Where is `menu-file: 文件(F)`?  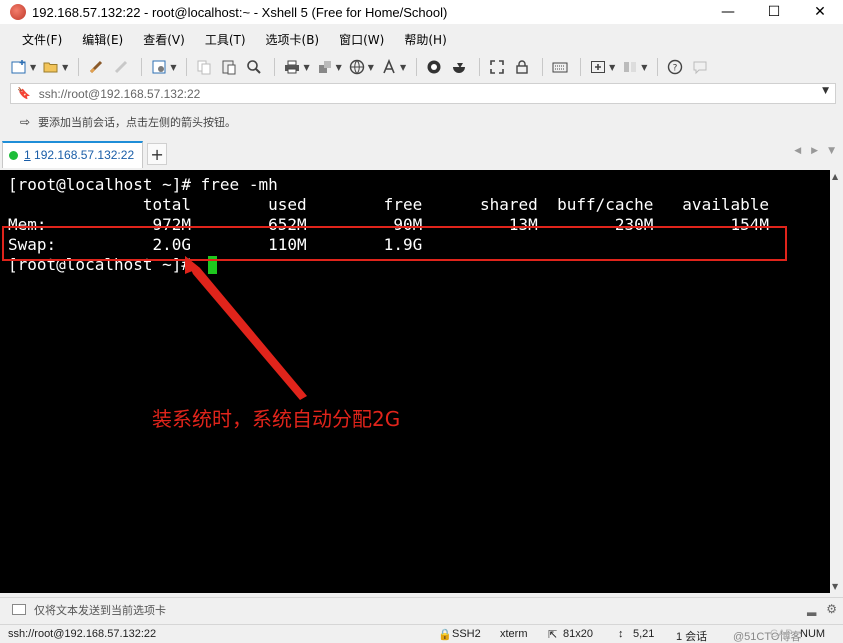 menu-file: 文件(F) is located at coordinates (42, 39).